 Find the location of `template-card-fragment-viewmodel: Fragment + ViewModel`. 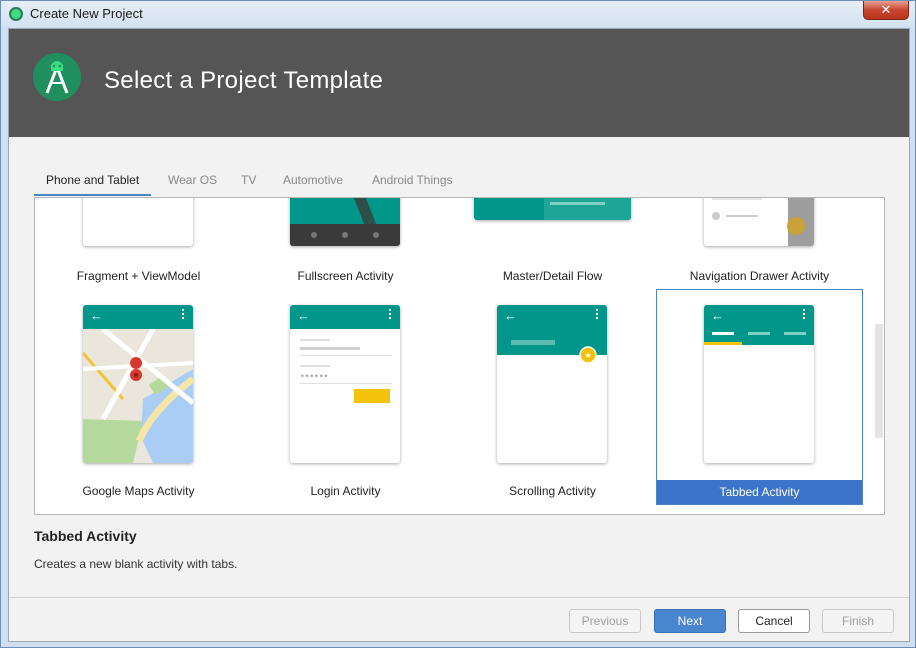

template-card-fragment-viewmodel: Fragment + ViewModel is located at coordinates (138, 243).